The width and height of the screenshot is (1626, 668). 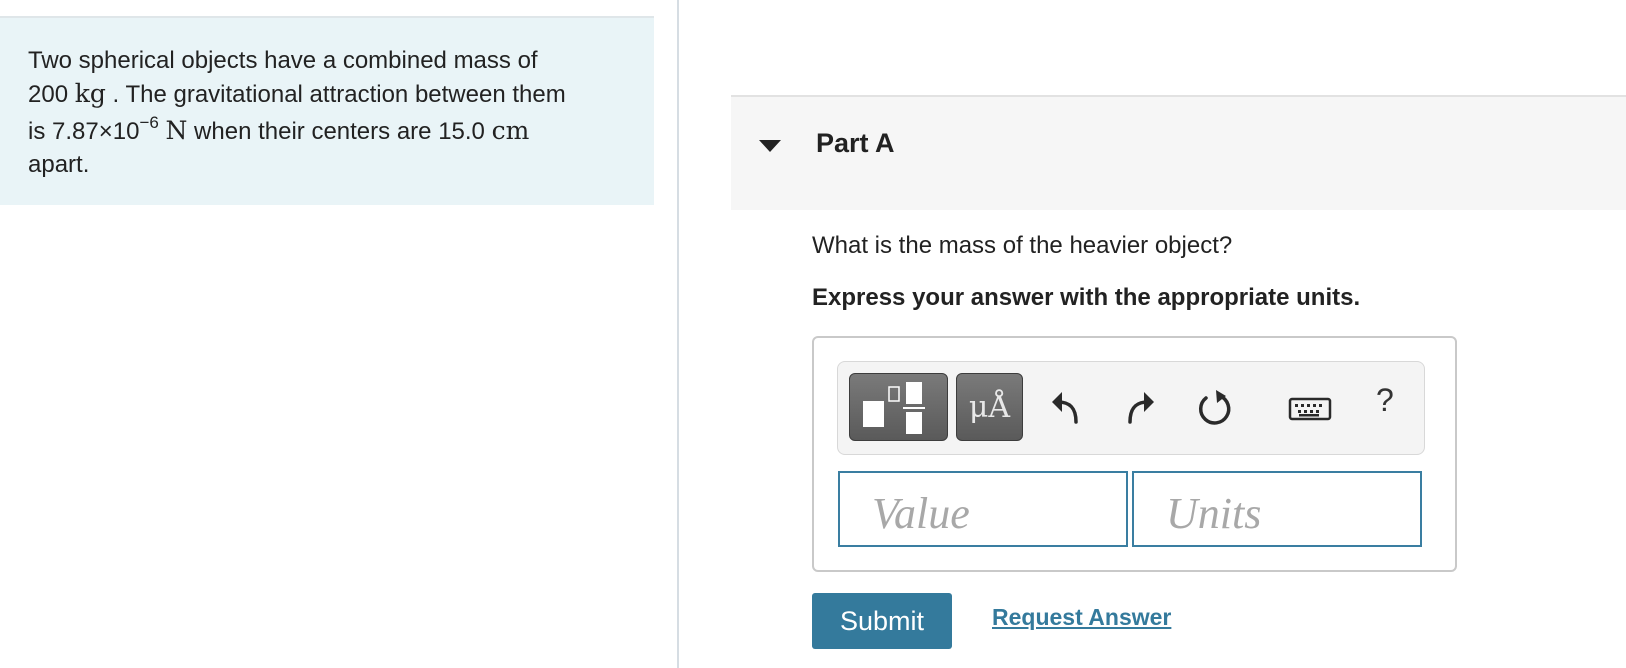 I want to click on collapse-caret-icon, so click(x=770, y=146).